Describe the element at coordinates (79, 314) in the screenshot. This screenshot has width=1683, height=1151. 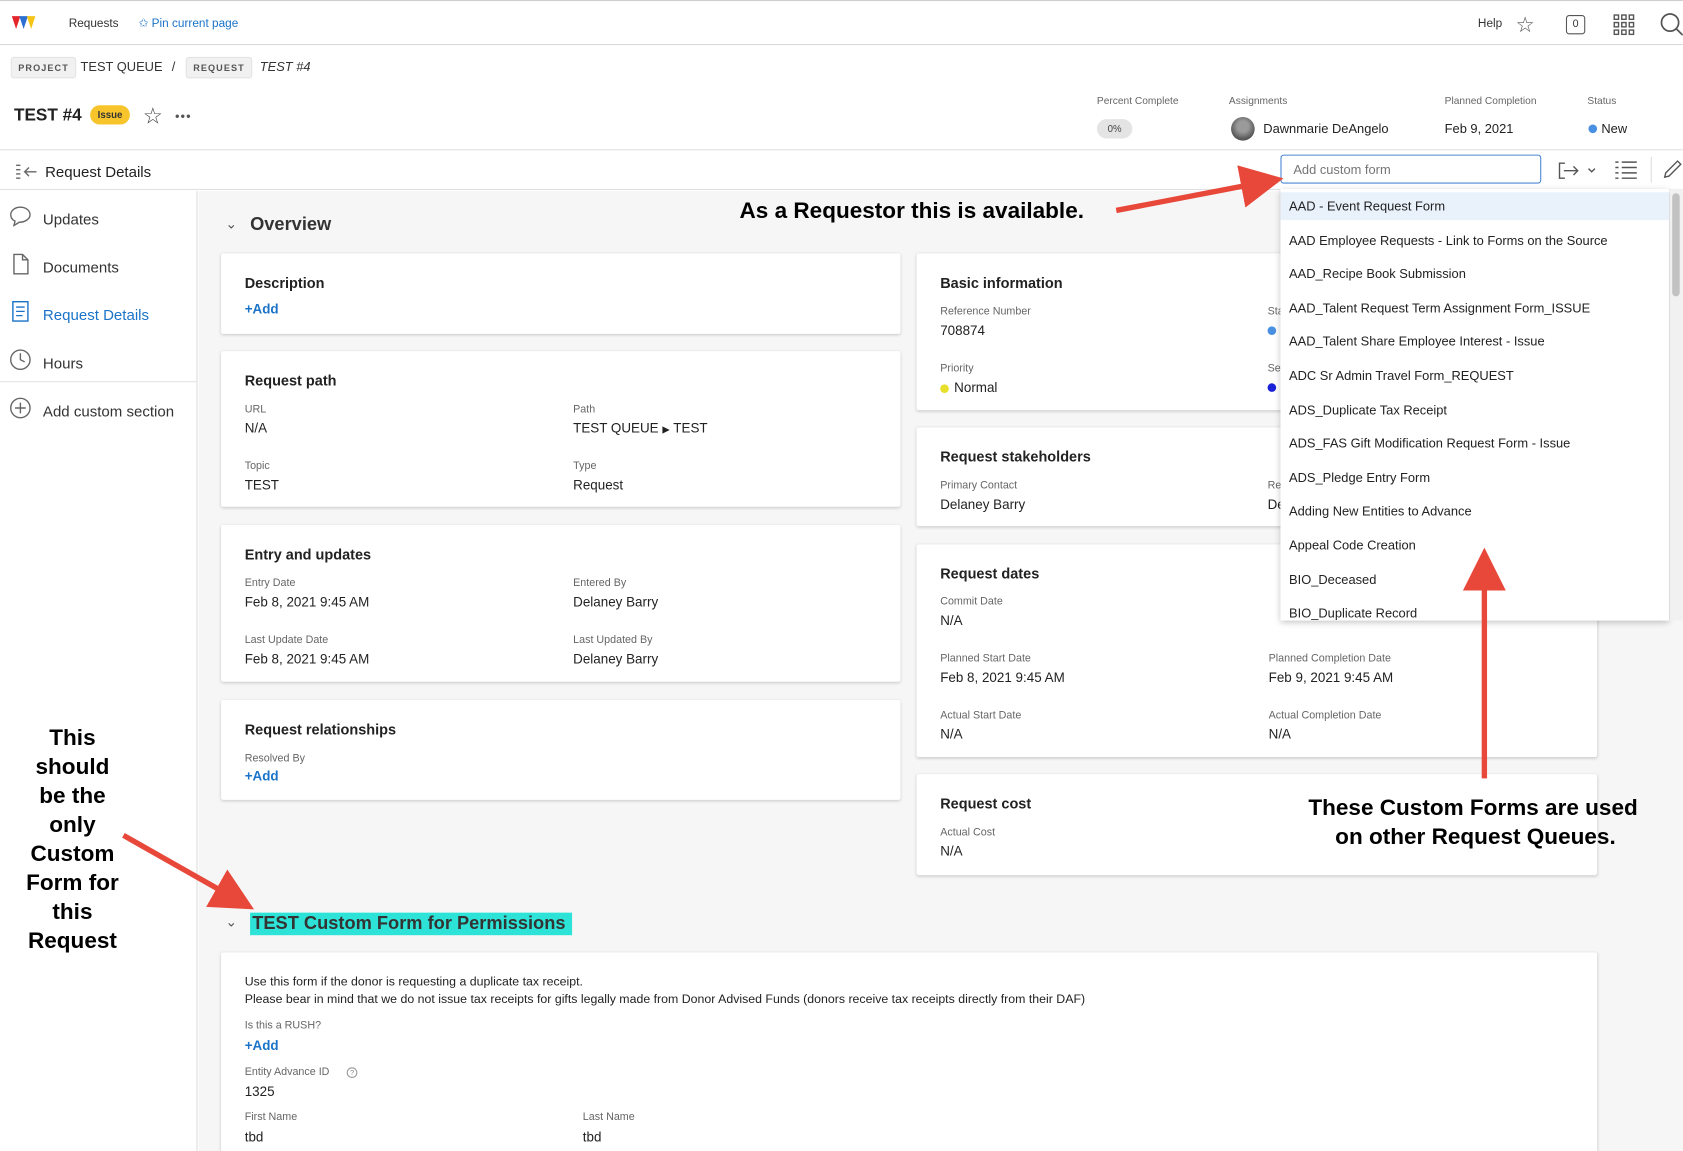
I see `sidebar-item-request-details: Request Details` at that location.